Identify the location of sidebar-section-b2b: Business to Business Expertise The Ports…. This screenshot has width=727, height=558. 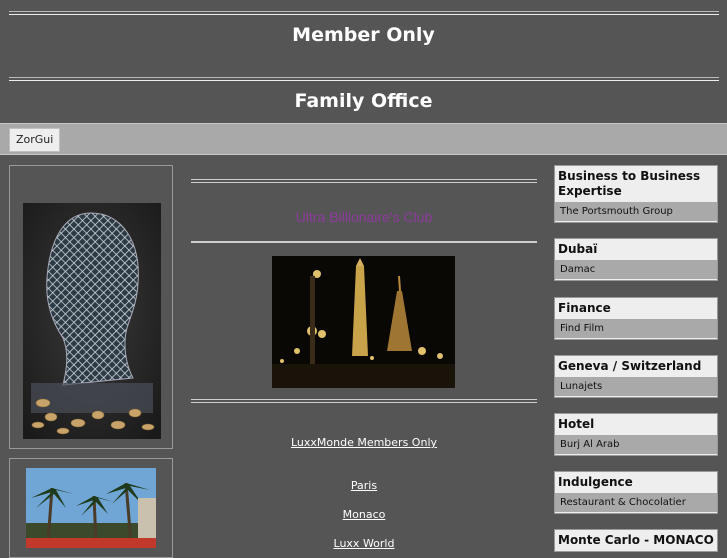
(636, 194).